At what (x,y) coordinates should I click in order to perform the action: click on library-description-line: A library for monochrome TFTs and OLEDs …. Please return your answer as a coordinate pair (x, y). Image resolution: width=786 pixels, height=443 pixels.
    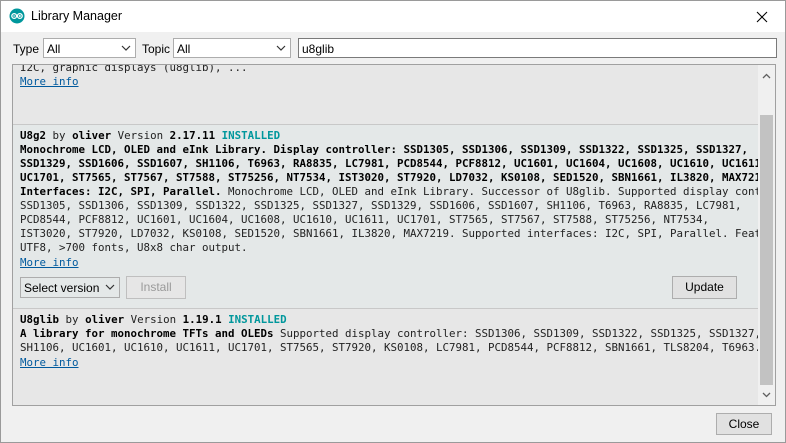
    Looking at the image, I should click on (390, 334).